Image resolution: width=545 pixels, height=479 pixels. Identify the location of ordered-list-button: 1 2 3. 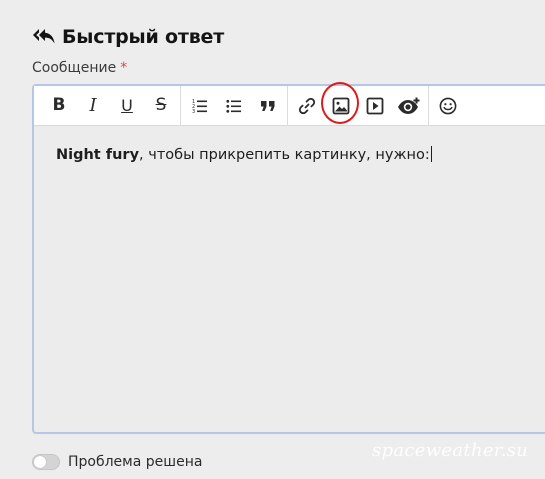
(200, 106).